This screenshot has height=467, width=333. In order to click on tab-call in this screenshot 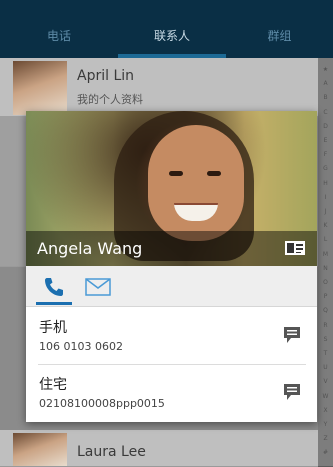, I will do `click(54, 288)`.